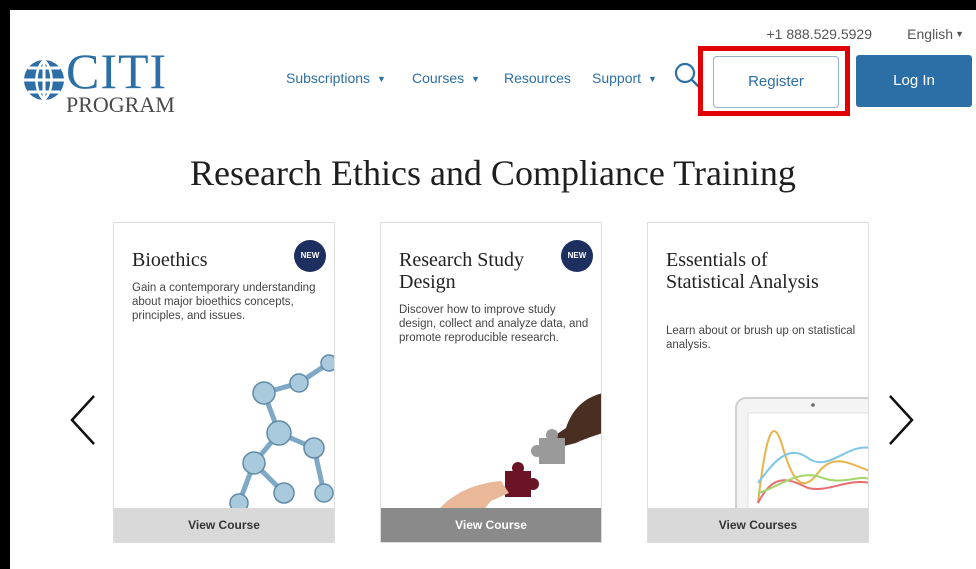  What do you see at coordinates (44, 80) in the screenshot?
I see `globe-icon` at bounding box center [44, 80].